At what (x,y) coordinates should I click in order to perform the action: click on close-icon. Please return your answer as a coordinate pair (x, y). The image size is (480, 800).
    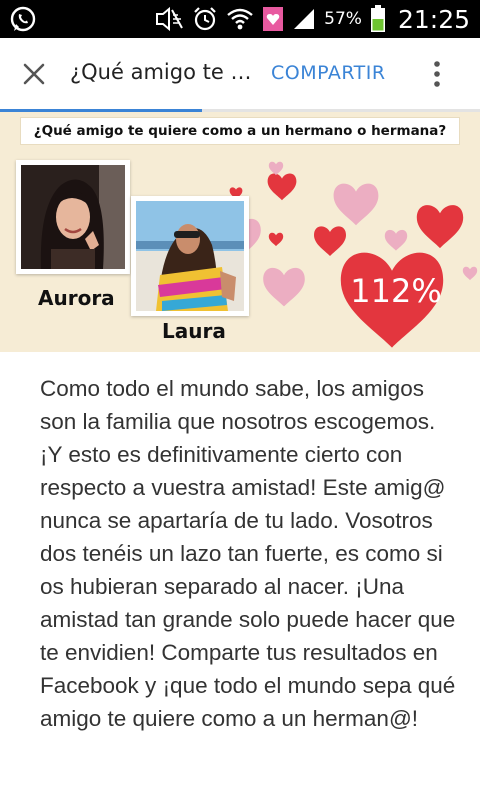
    Looking at the image, I should click on (34, 74).